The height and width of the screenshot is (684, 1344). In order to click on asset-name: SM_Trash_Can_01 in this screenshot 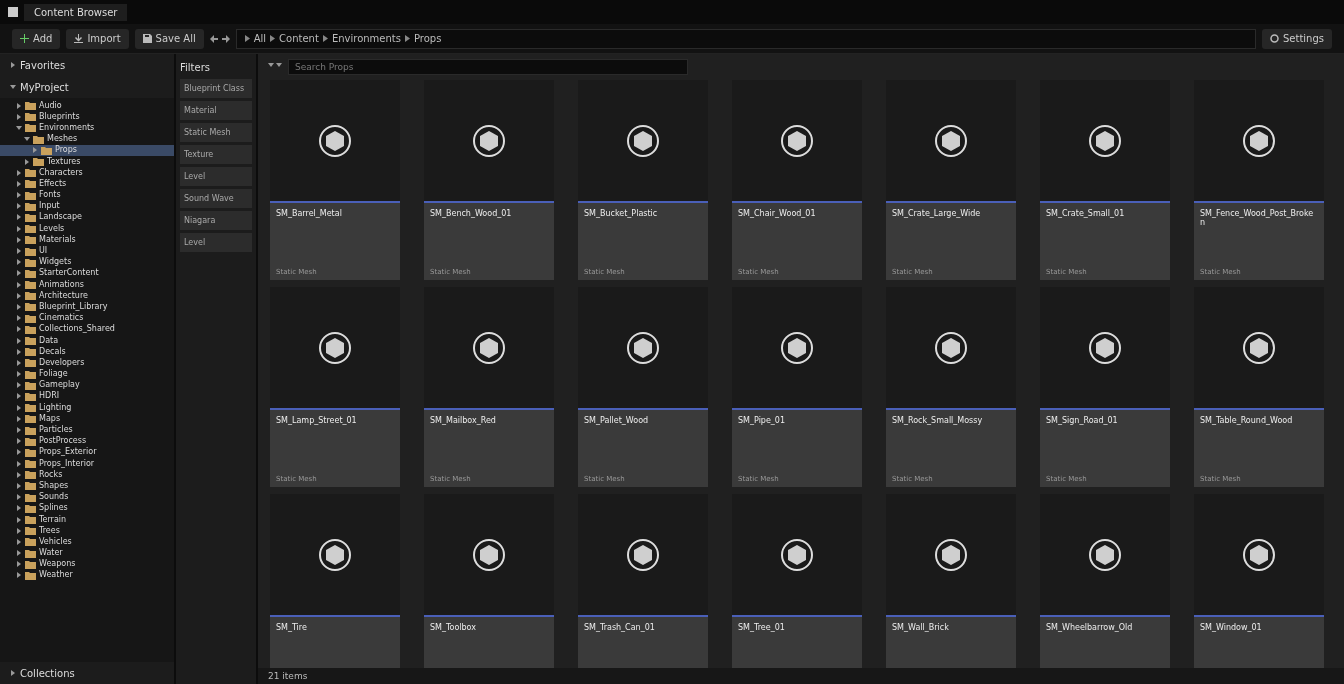, I will do `click(620, 627)`.